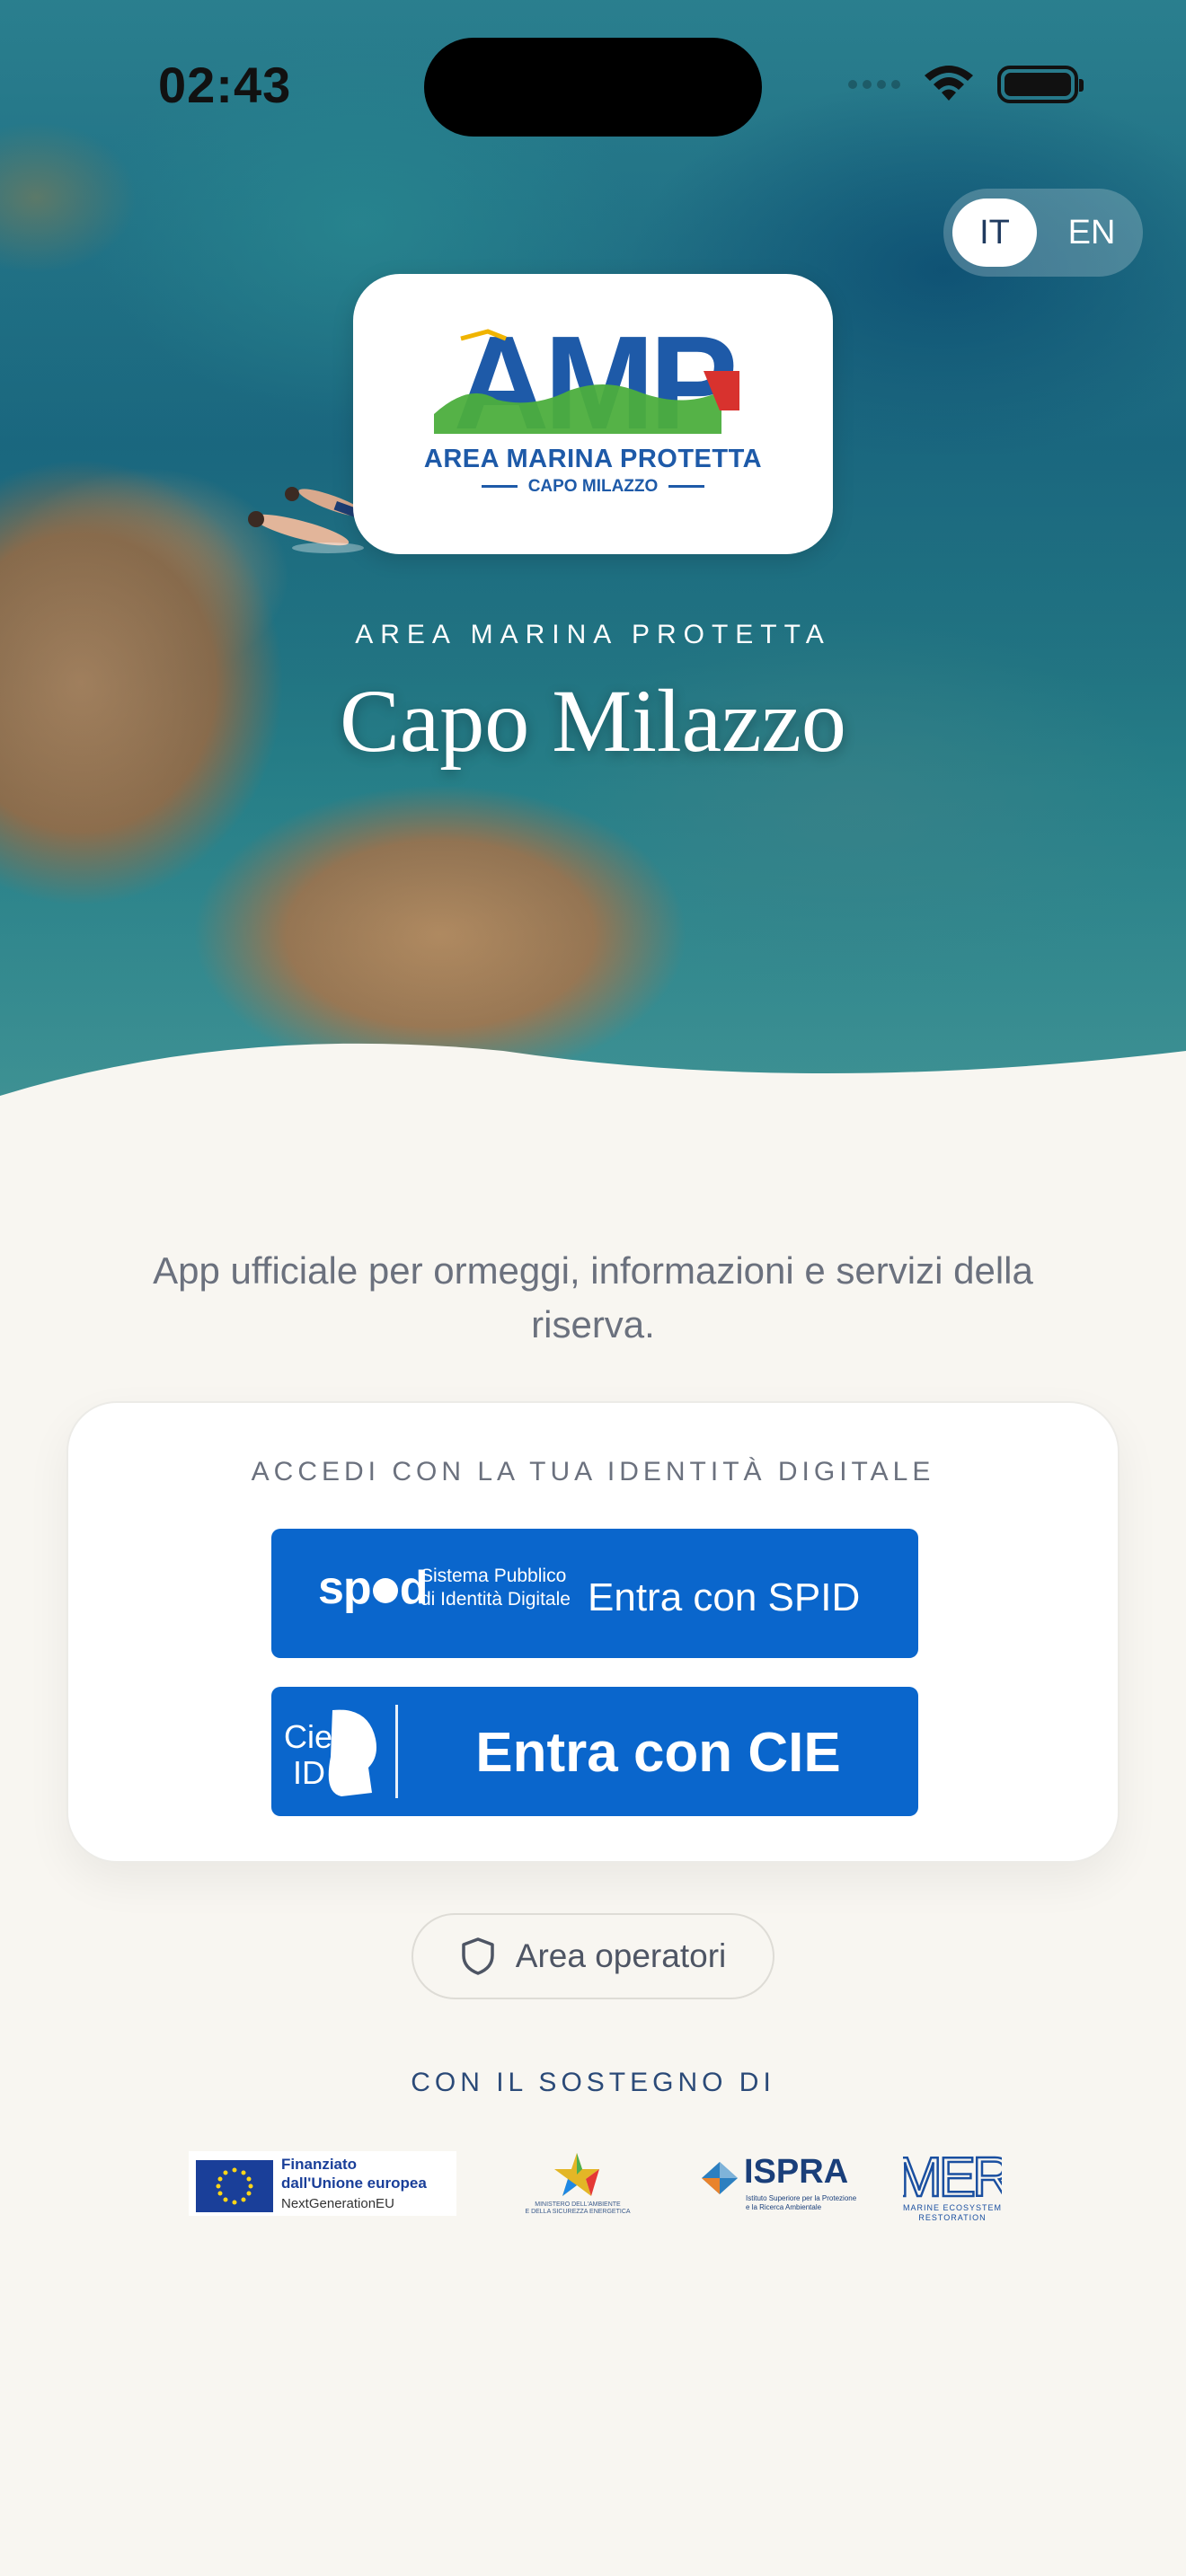 The image size is (1186, 2576). Describe the element at coordinates (478, 1956) in the screenshot. I see `shield-icon` at that location.